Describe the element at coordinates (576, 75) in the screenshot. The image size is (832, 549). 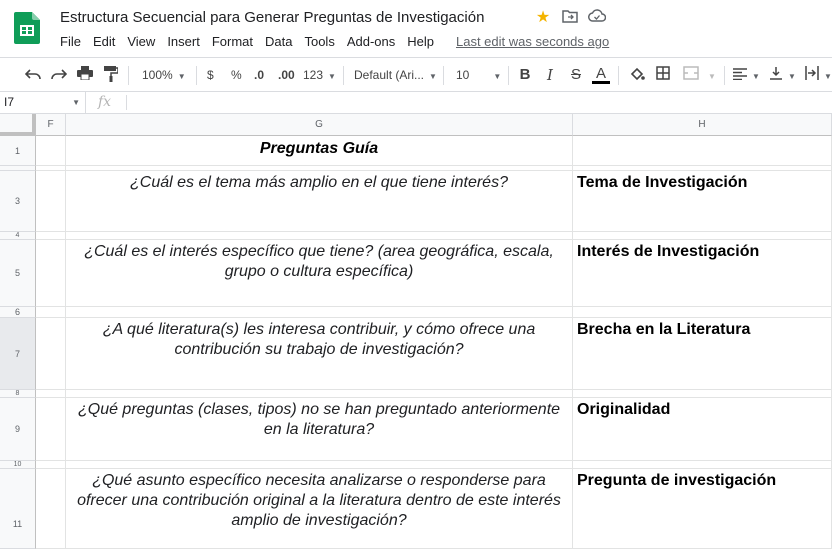
I see `strikethrough-button: S` at that location.